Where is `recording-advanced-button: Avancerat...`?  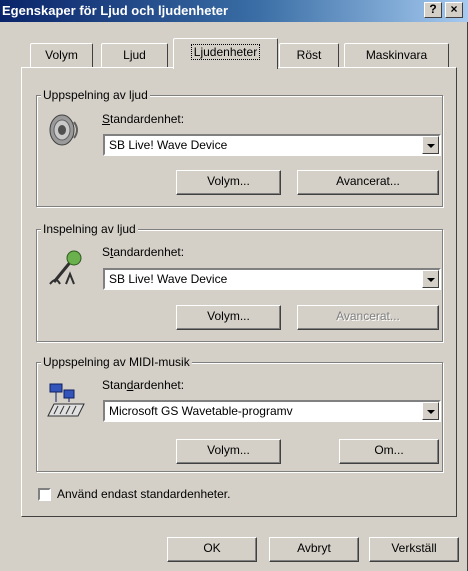
recording-advanced-button: Avancerat... is located at coordinates (368, 317).